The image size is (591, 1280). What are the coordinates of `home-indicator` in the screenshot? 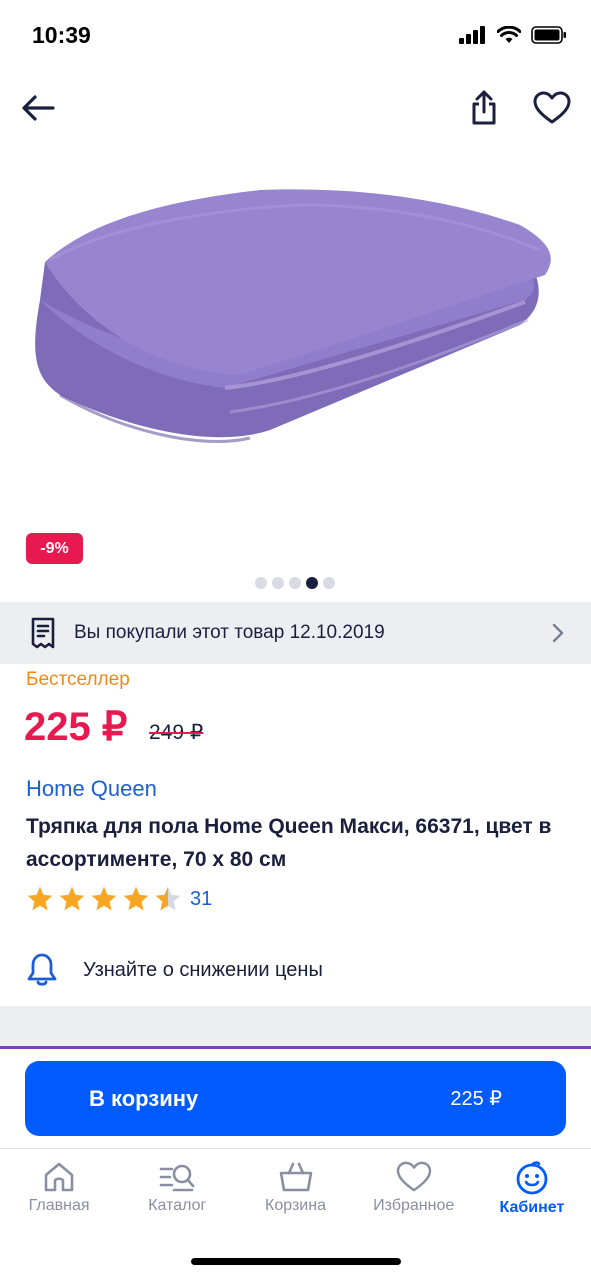 It's located at (296, 1261).